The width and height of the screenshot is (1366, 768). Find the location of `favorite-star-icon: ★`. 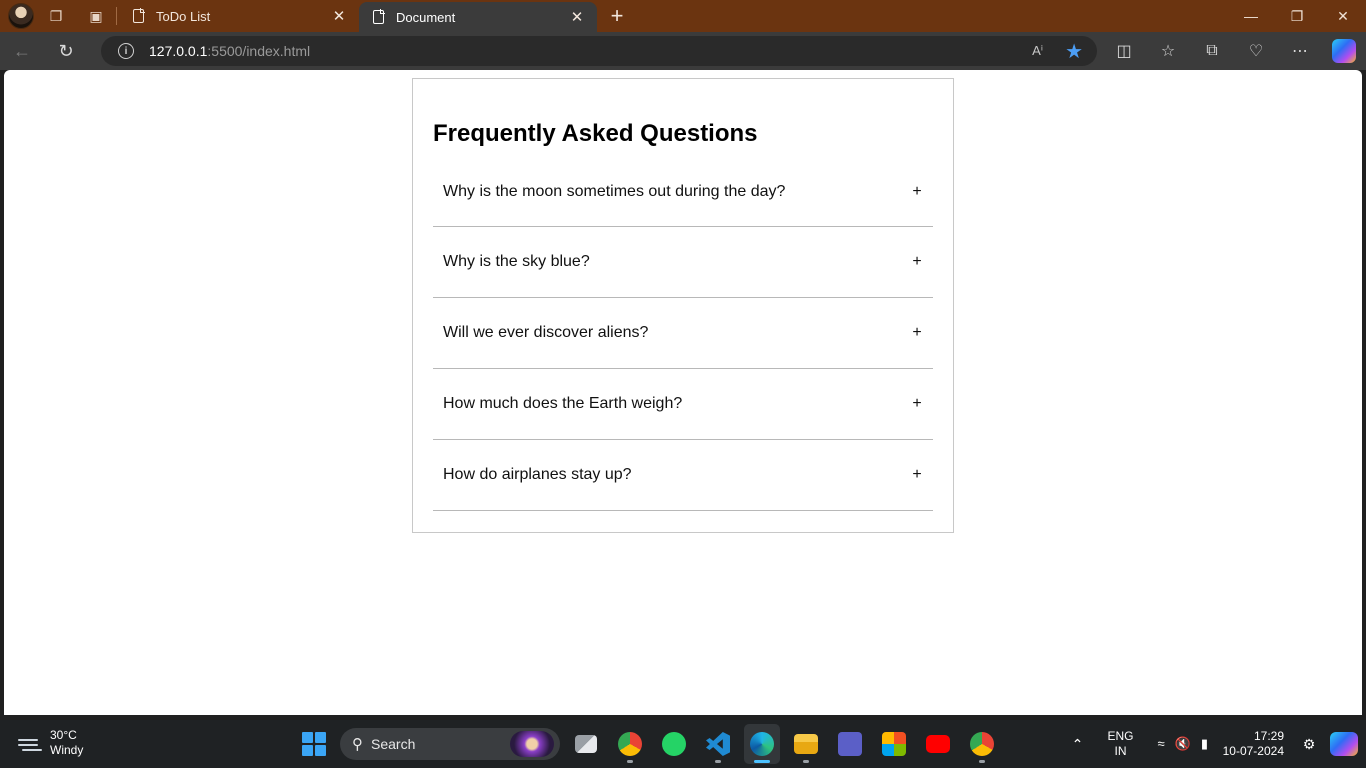

favorite-star-icon: ★ is located at coordinates (1074, 51).